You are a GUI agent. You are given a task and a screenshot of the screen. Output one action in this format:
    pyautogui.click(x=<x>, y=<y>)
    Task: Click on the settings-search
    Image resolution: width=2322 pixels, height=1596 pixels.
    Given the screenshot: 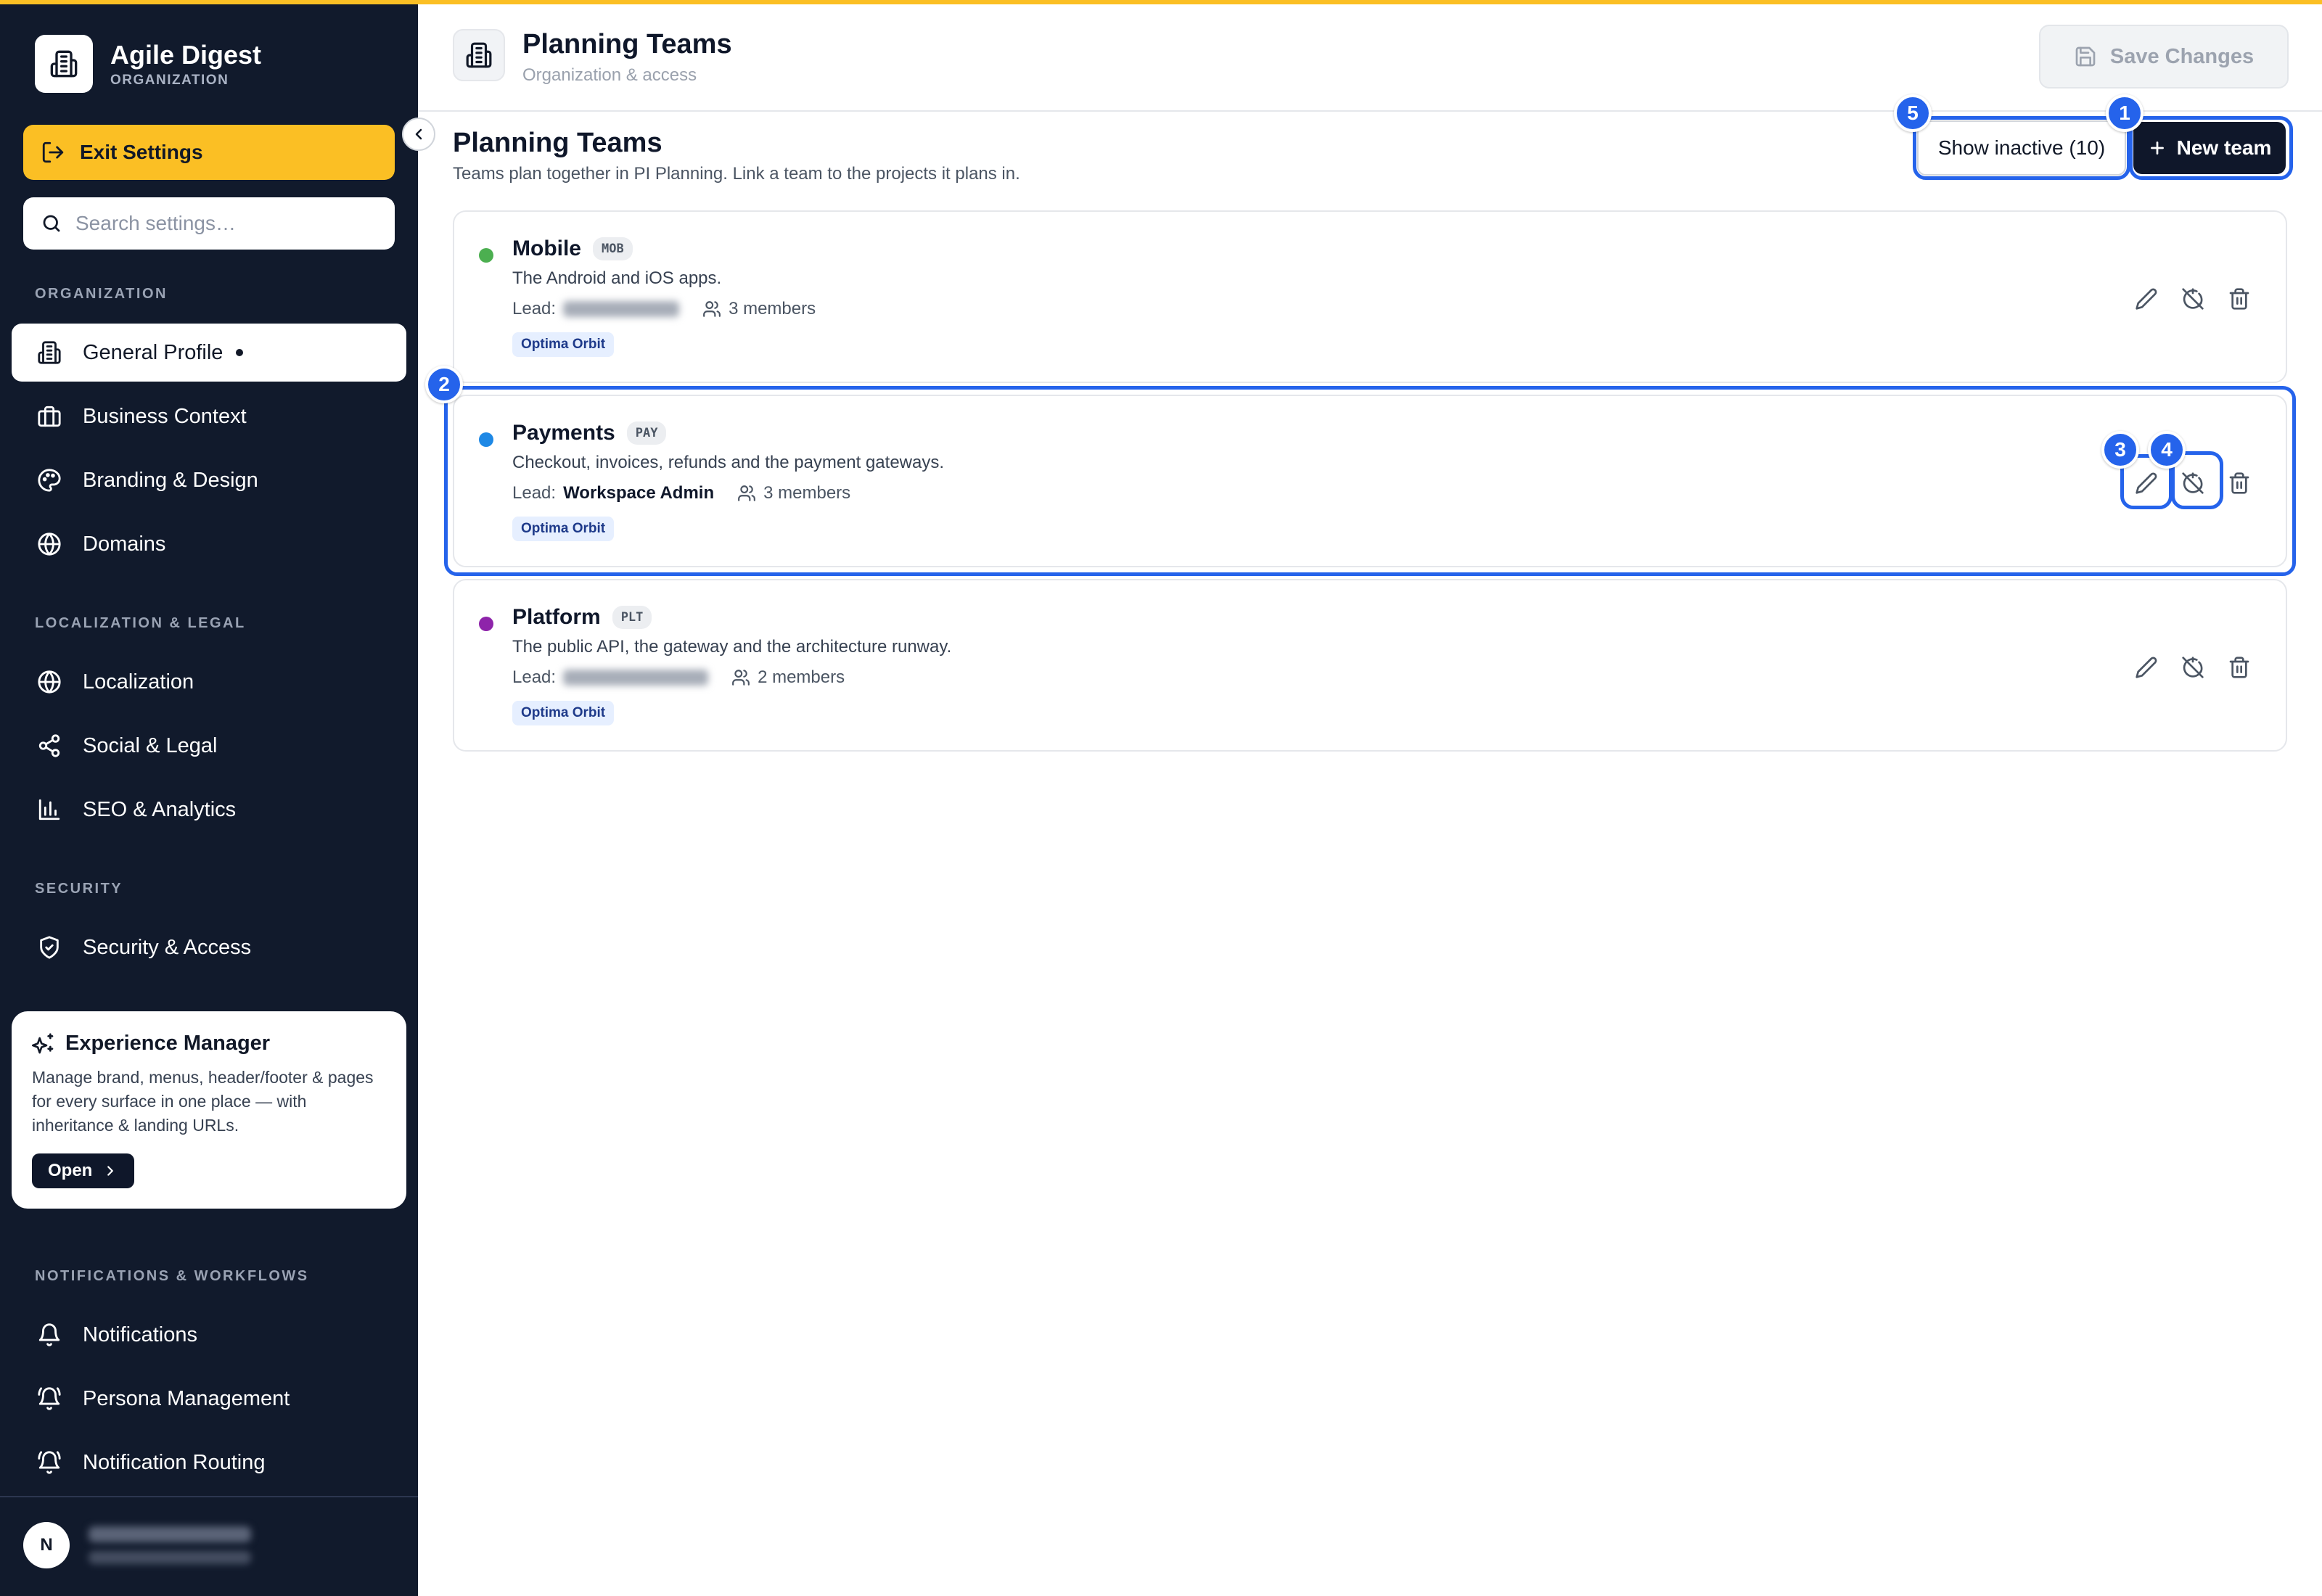 What is the action you would take?
    pyautogui.click(x=209, y=223)
    